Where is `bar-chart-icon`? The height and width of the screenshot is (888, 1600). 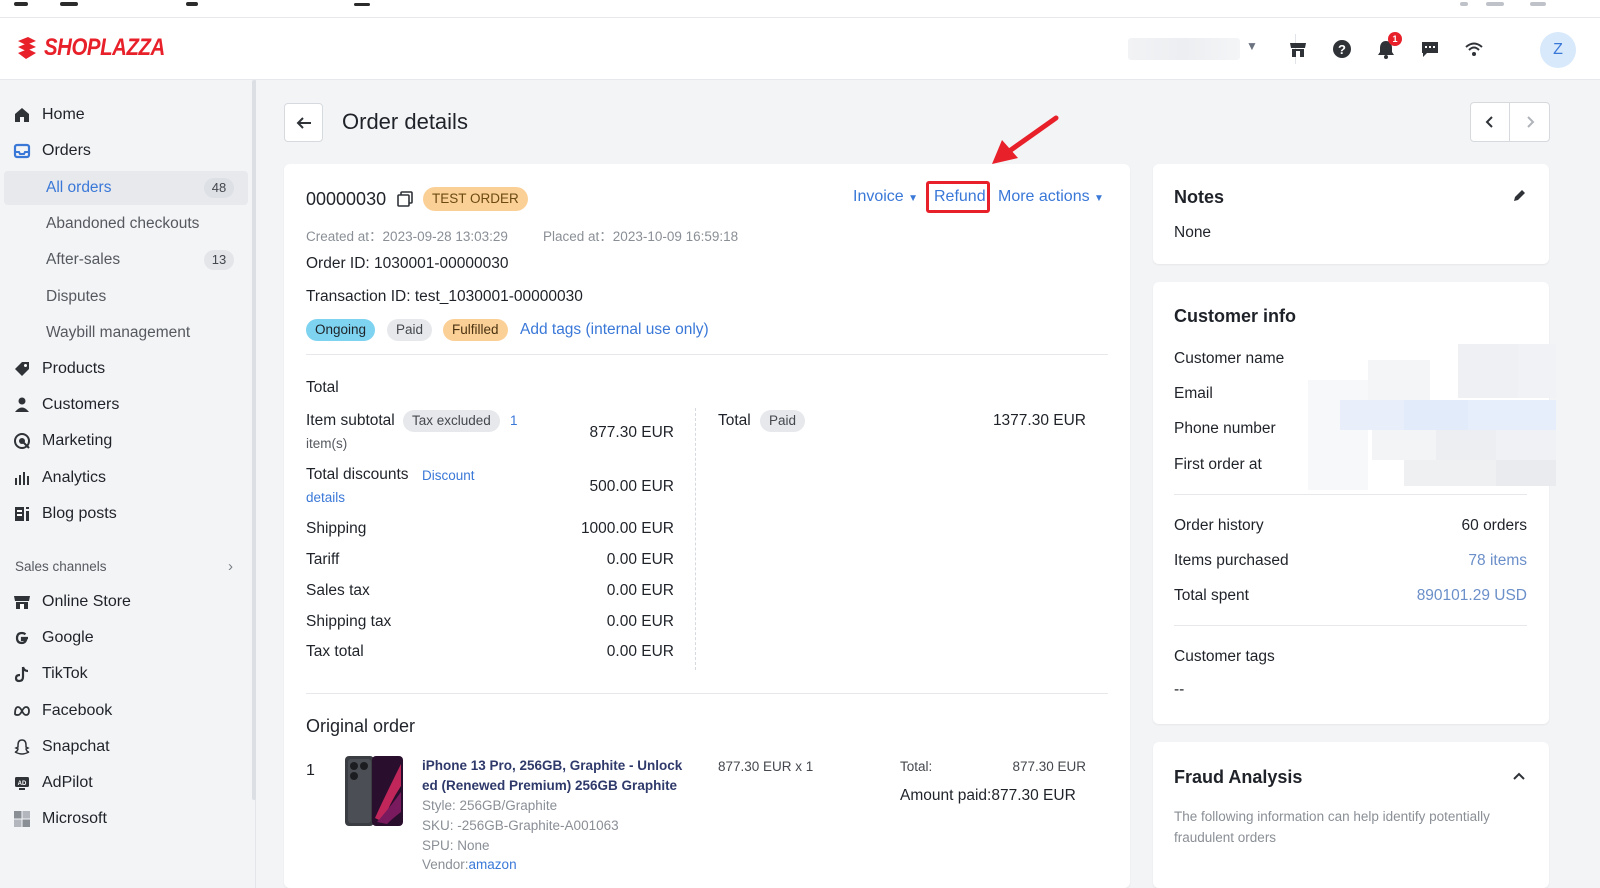
bar-chart-icon is located at coordinates (22, 478).